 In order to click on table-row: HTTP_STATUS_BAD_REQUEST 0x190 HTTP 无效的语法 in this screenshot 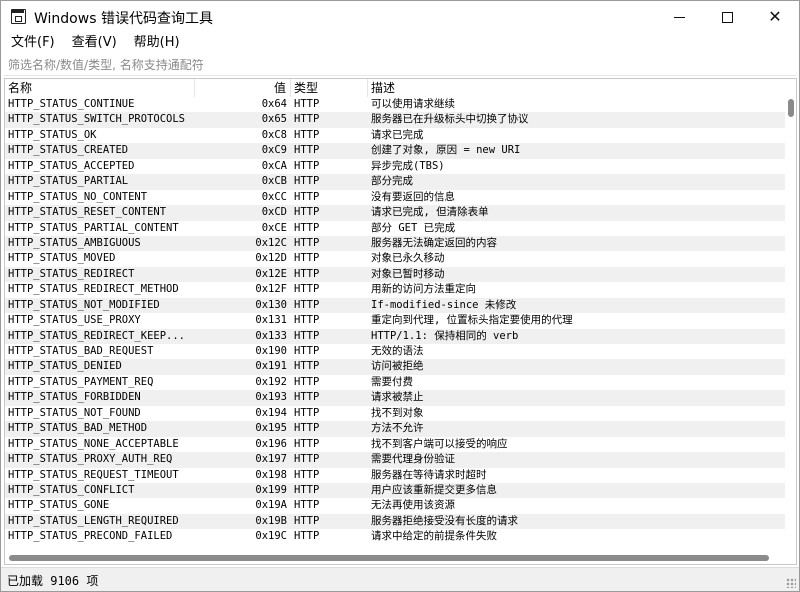, I will do `click(395, 351)`.